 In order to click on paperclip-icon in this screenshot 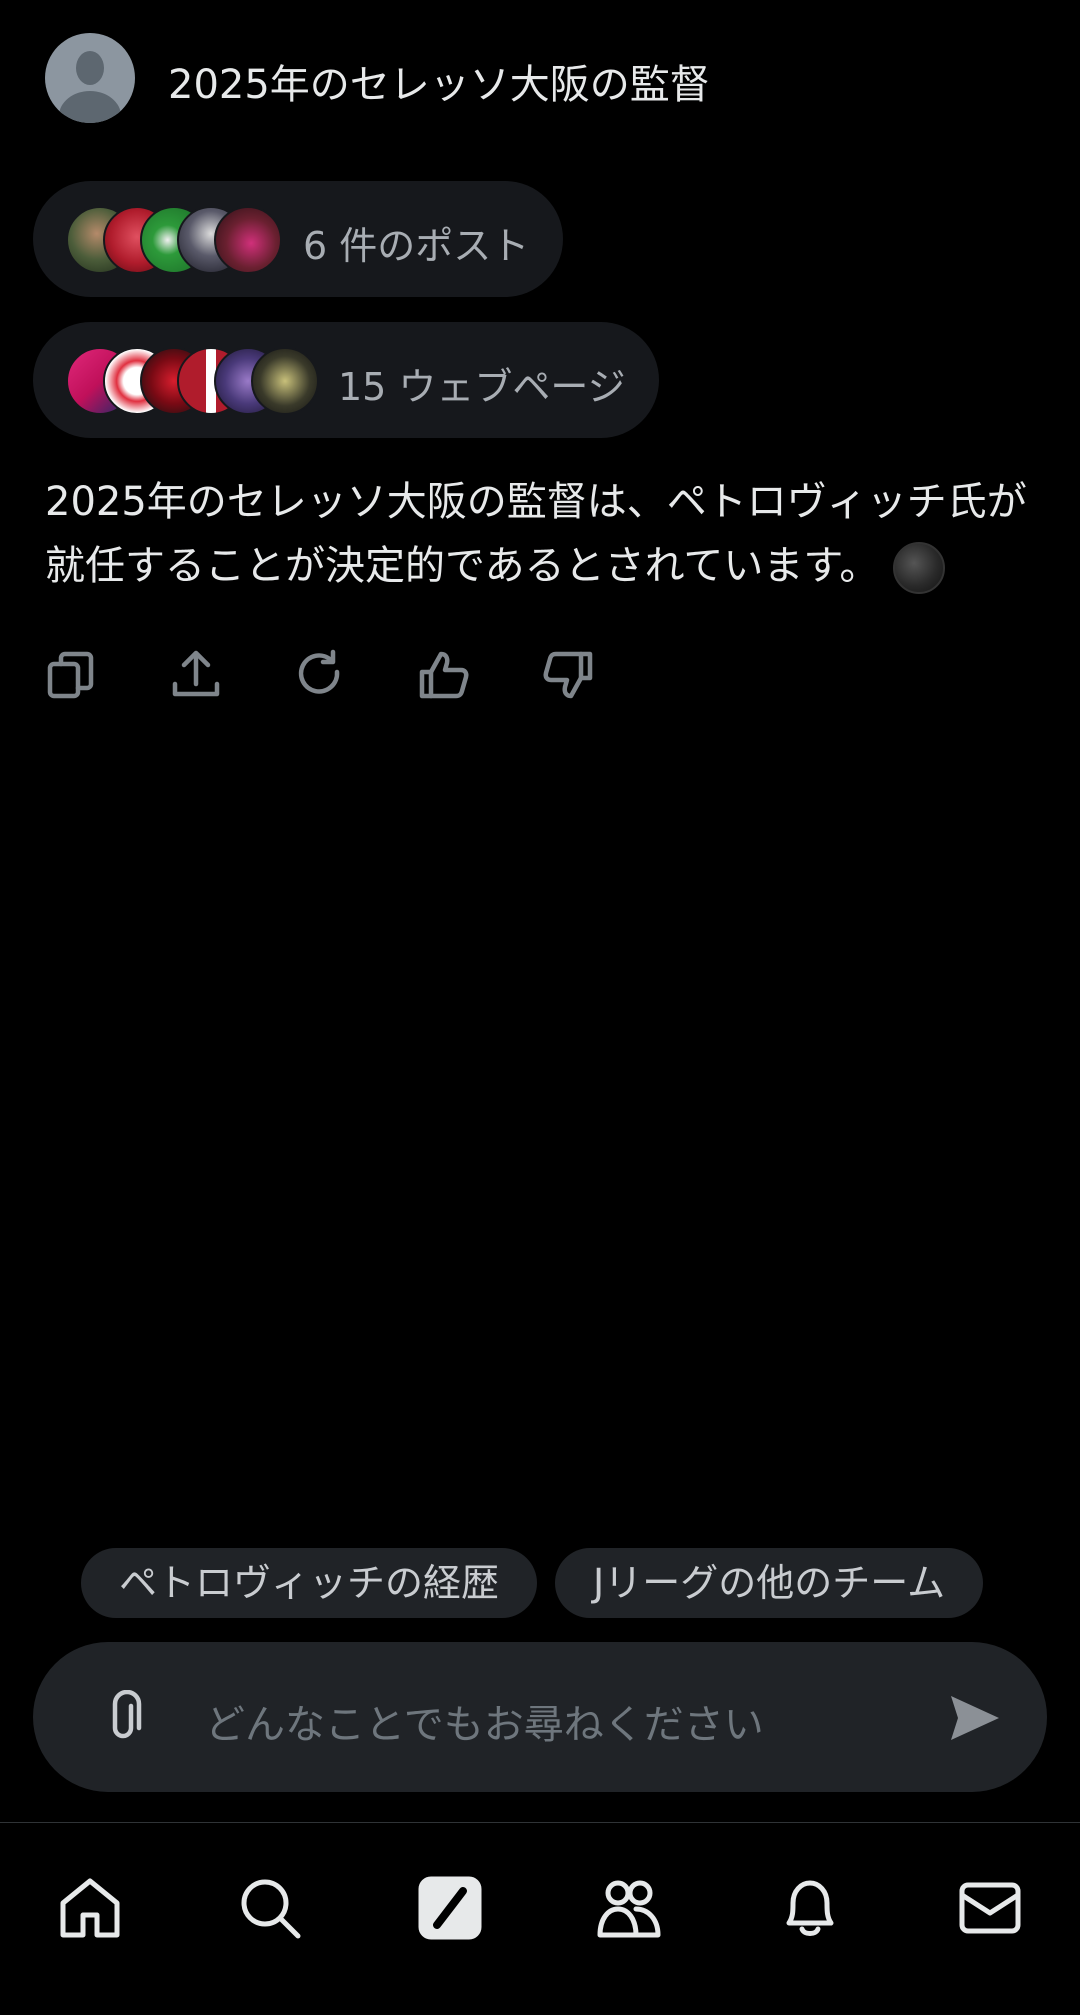, I will do `click(123, 1717)`.